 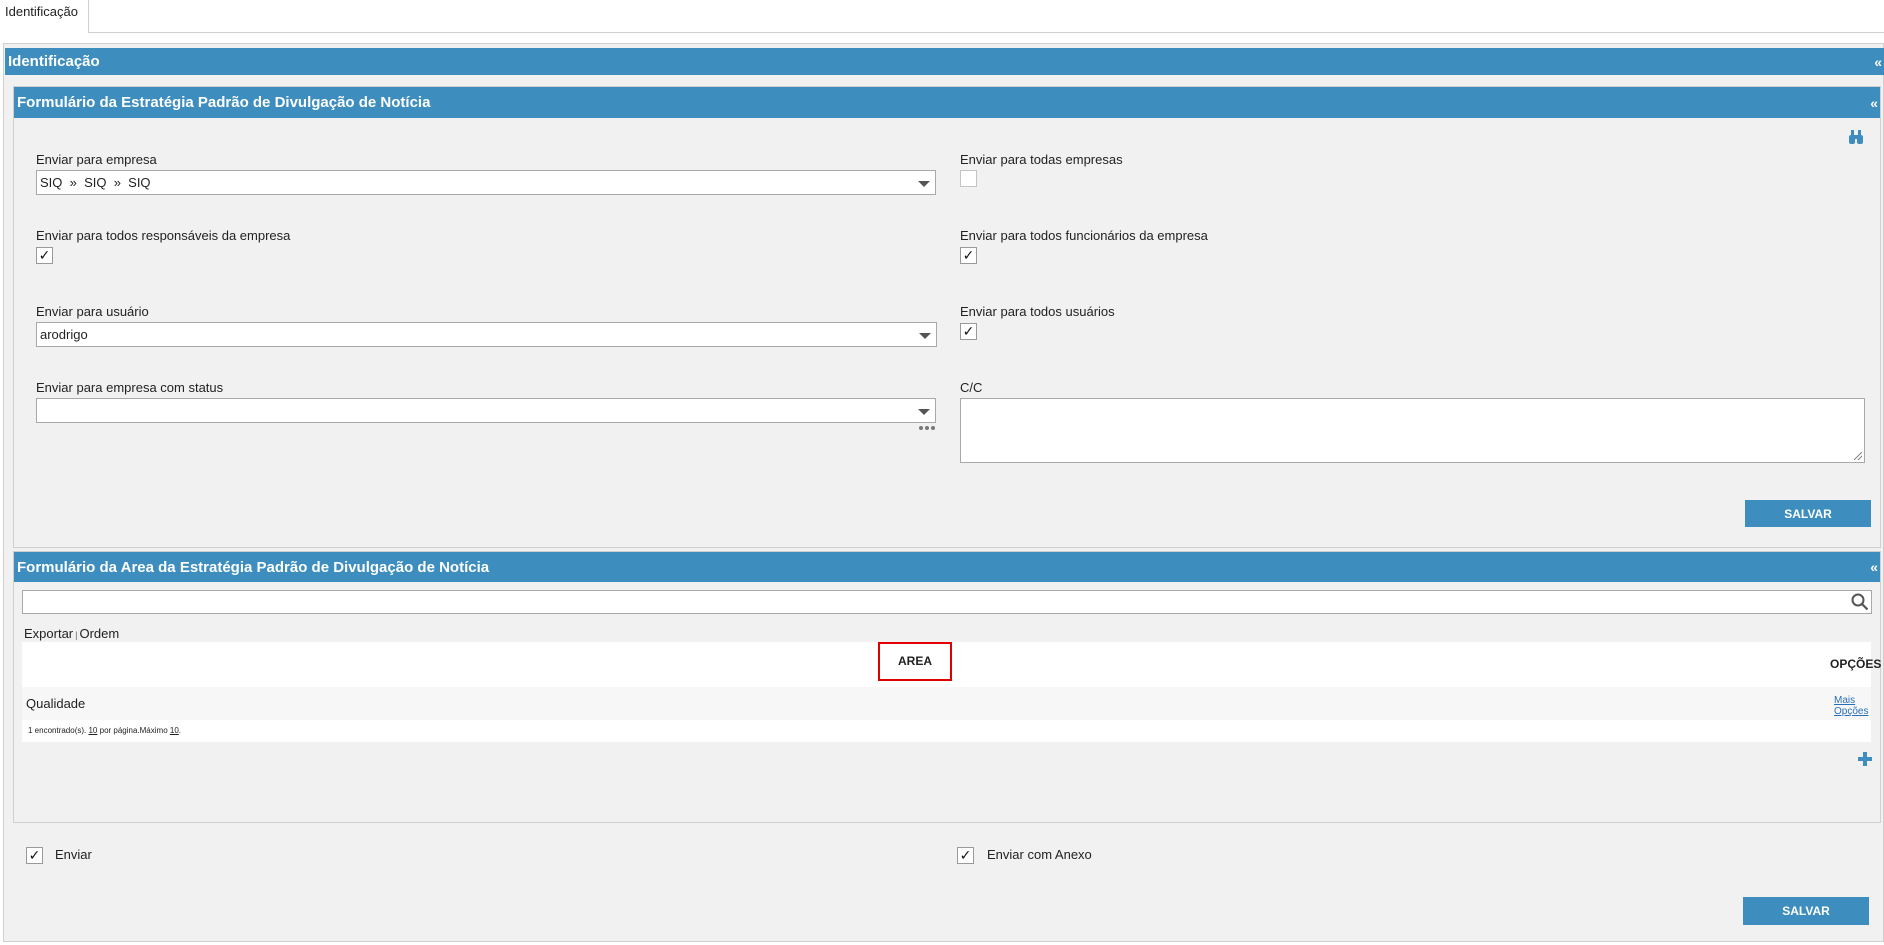 What do you see at coordinates (92, 311) in the screenshot?
I see `usuario-label: Enviar para usuário` at bounding box center [92, 311].